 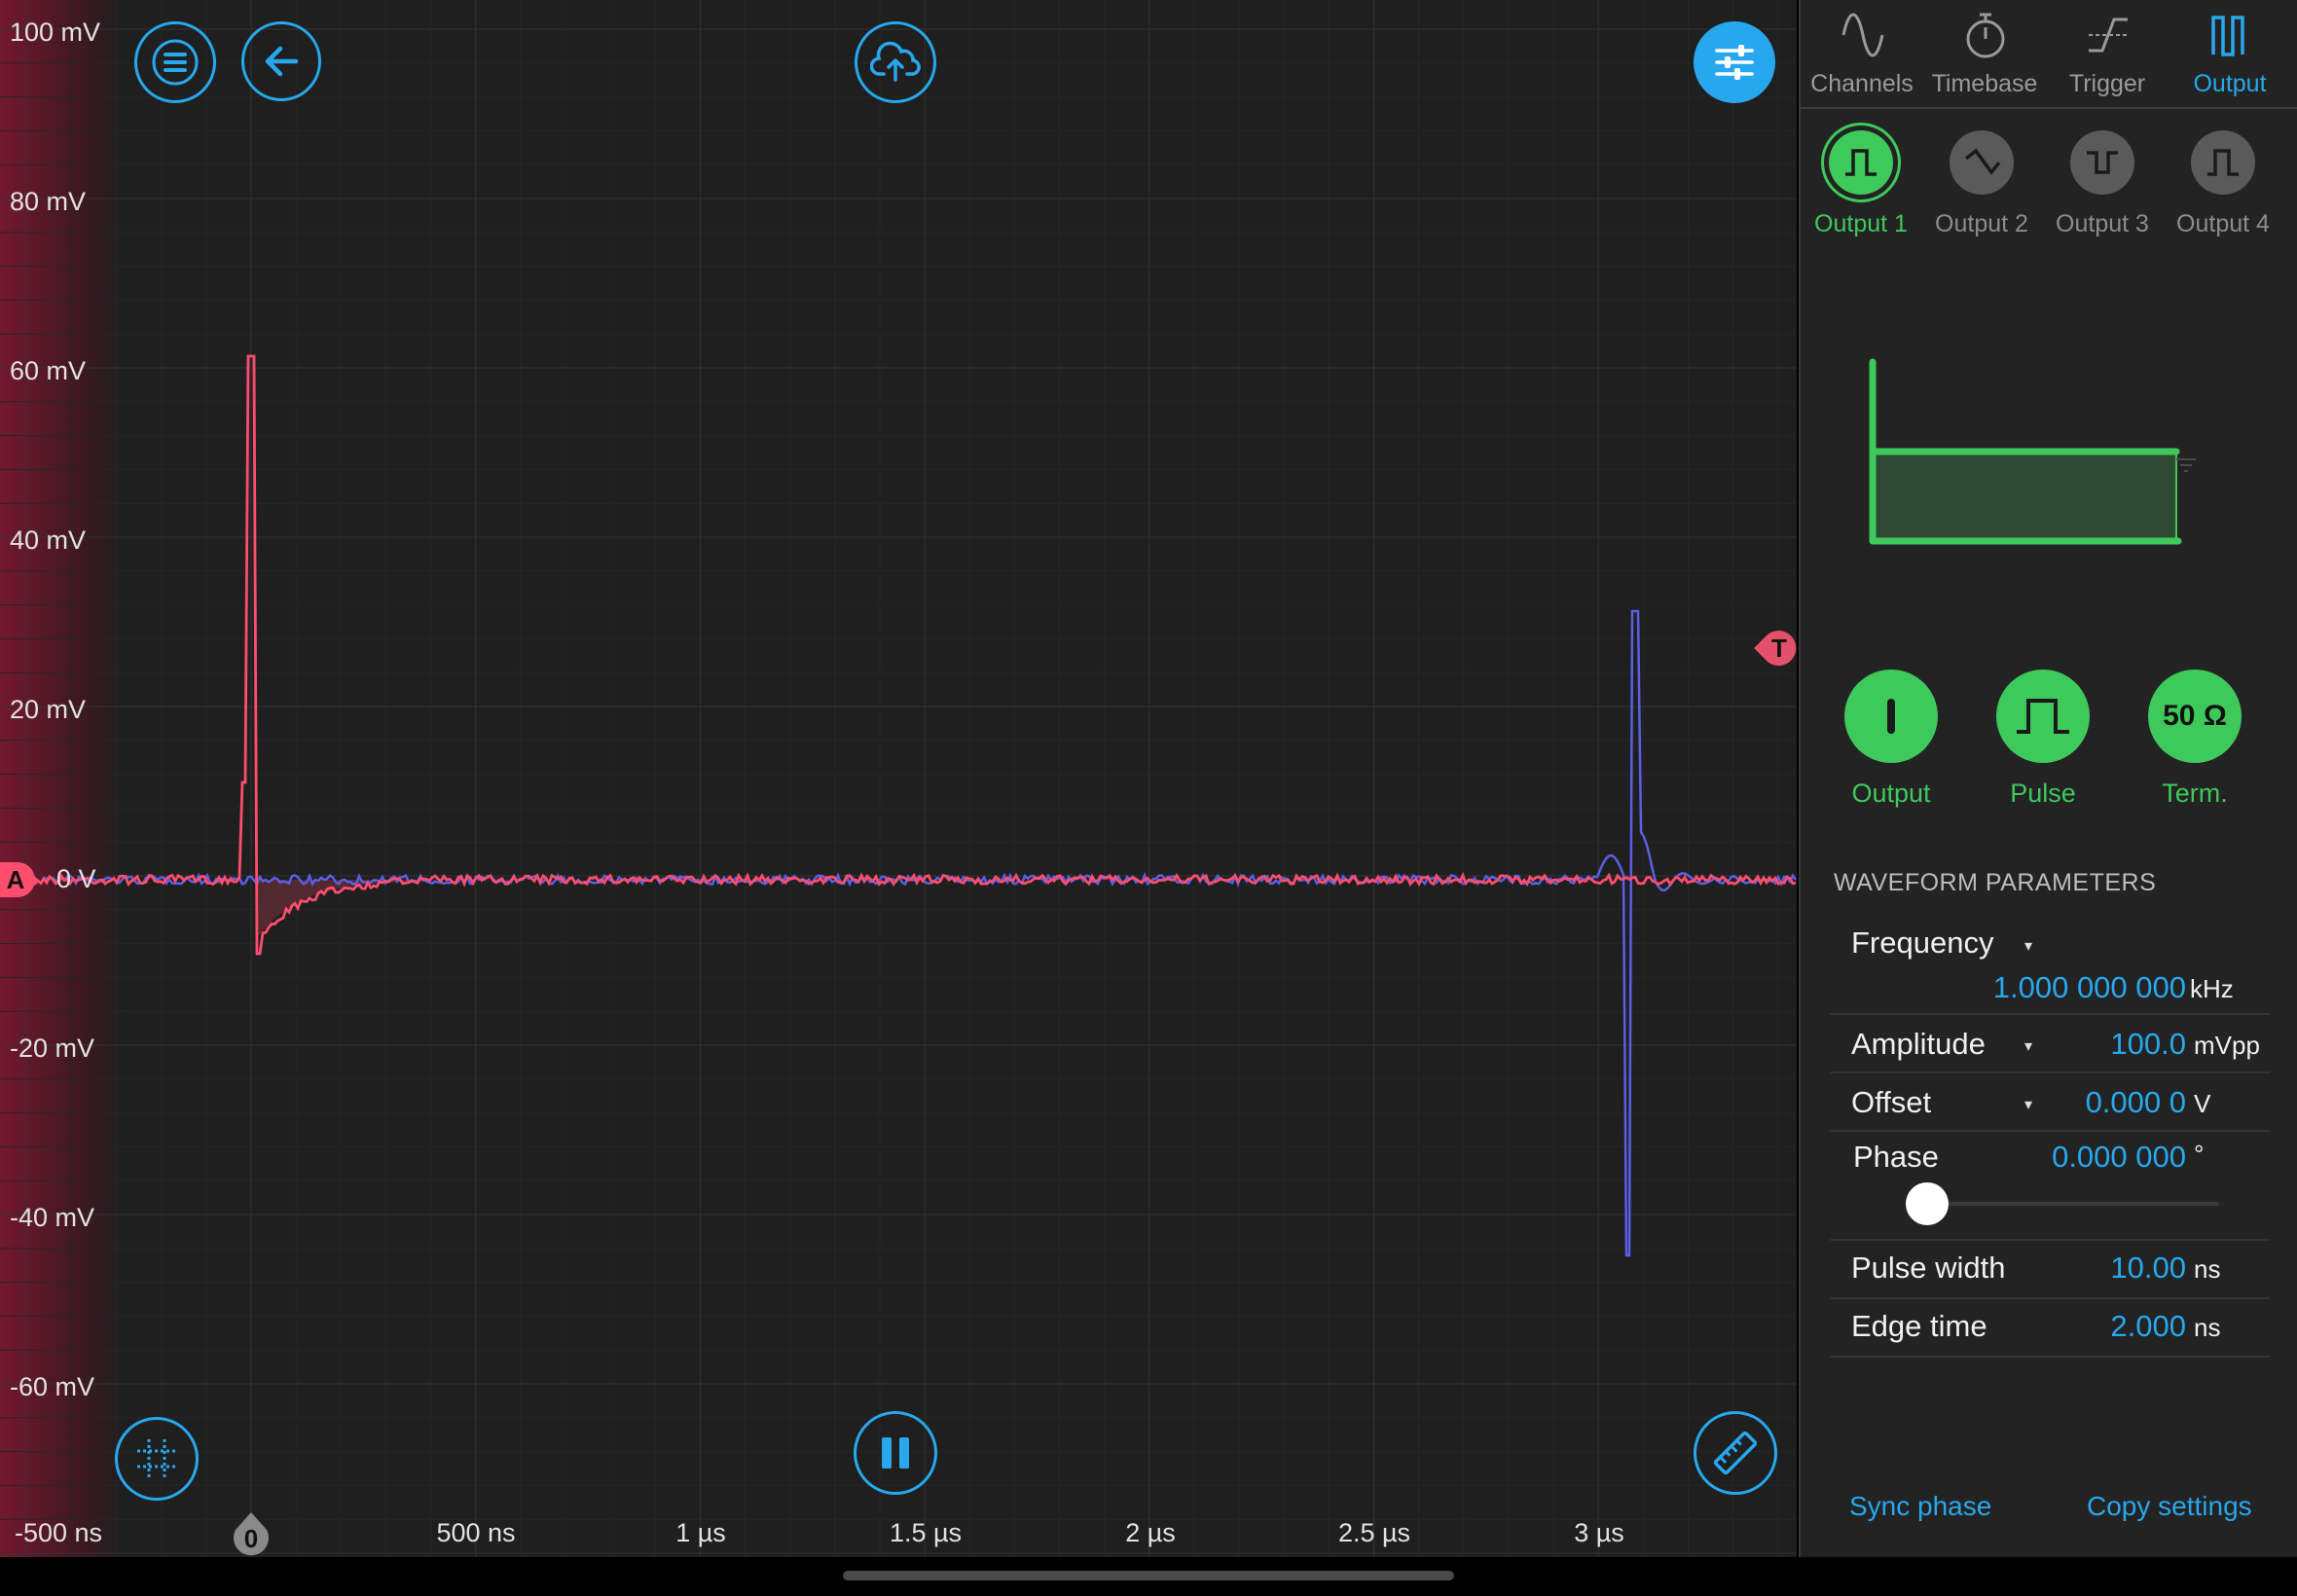 I want to click on tab-timebase: Timebase, so click(x=1984, y=53).